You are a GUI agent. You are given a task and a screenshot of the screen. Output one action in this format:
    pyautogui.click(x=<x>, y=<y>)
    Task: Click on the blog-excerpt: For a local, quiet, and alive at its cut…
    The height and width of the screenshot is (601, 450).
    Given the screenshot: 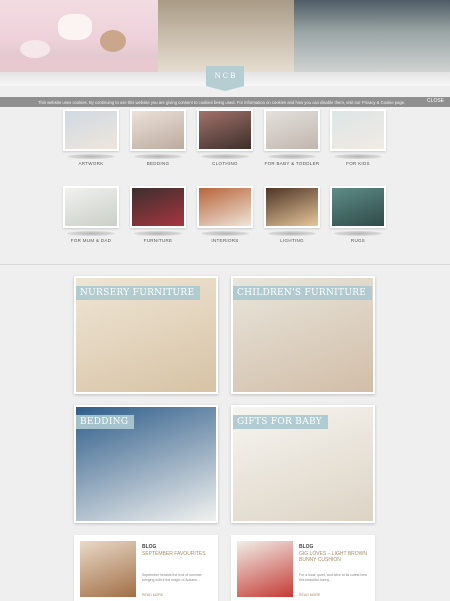 What is the action you would take?
    pyautogui.click(x=333, y=577)
    